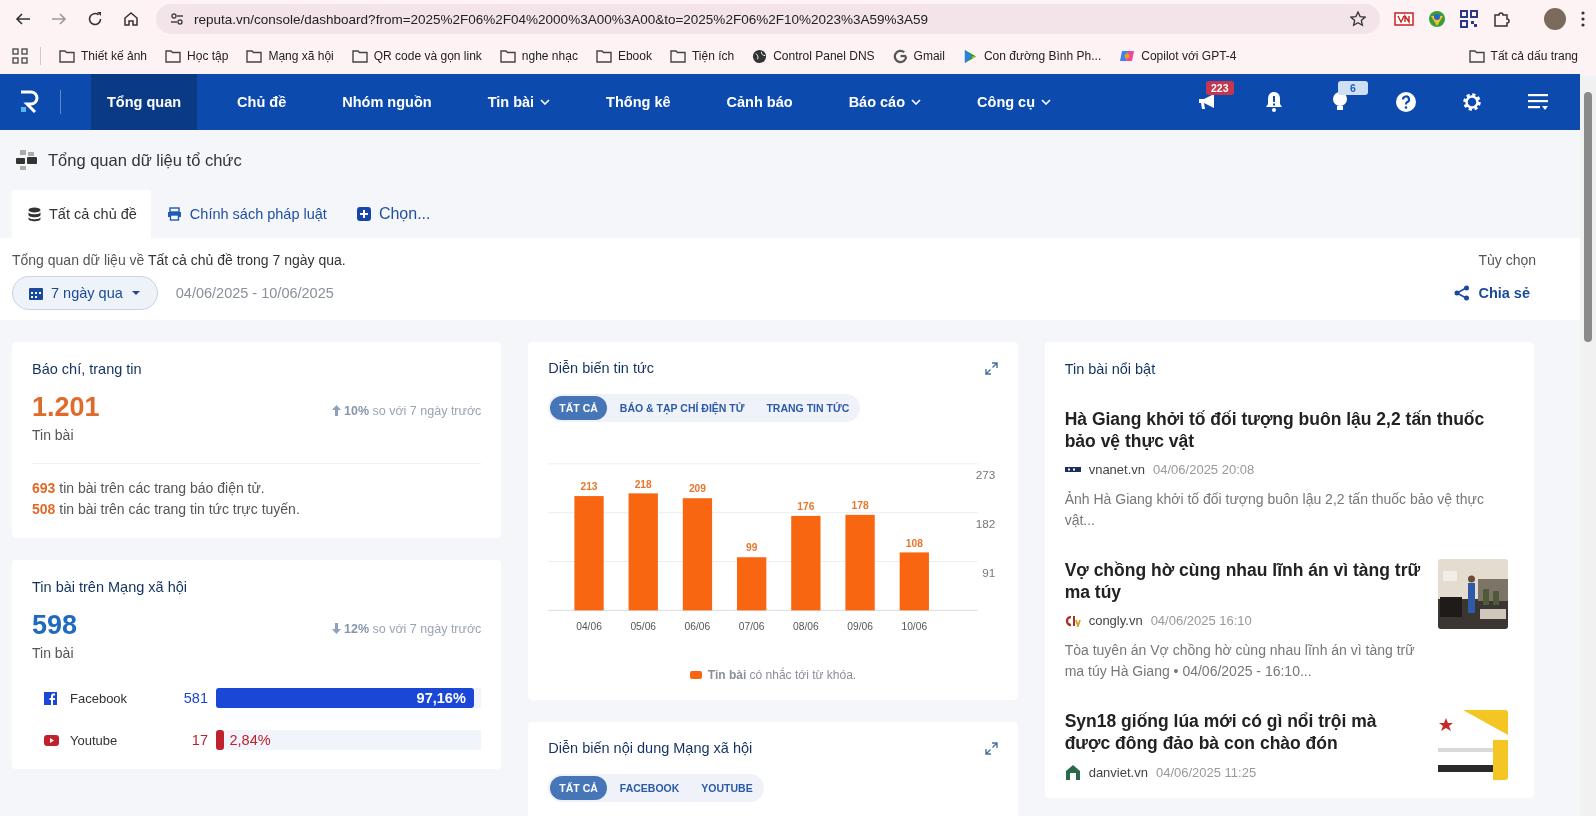 The image size is (1596, 816). What do you see at coordinates (1555, 19) in the screenshot?
I see `profile-avatar` at bounding box center [1555, 19].